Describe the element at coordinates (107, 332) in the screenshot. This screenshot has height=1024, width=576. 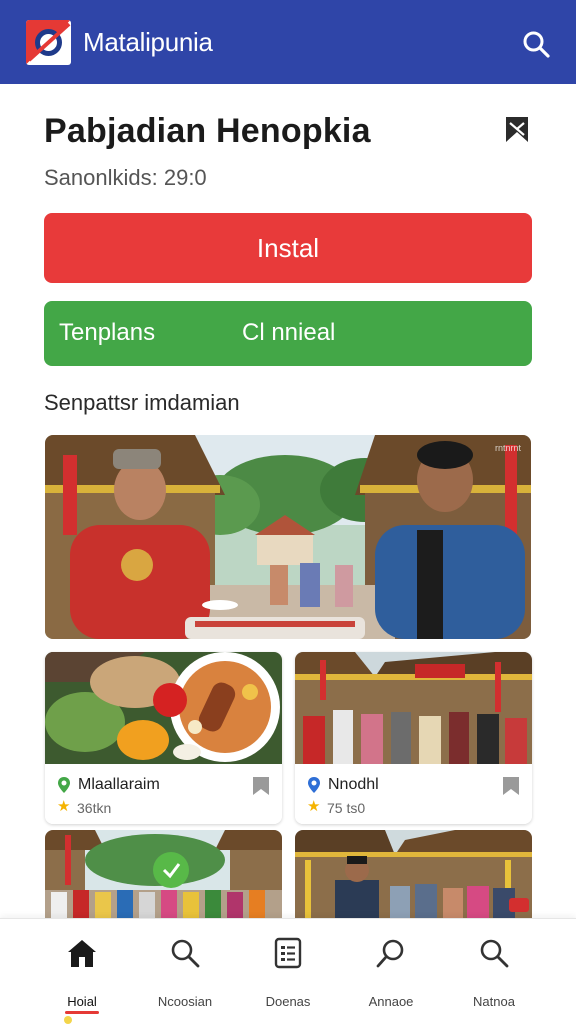
I see `green-button-left-label: Tenplans` at that location.